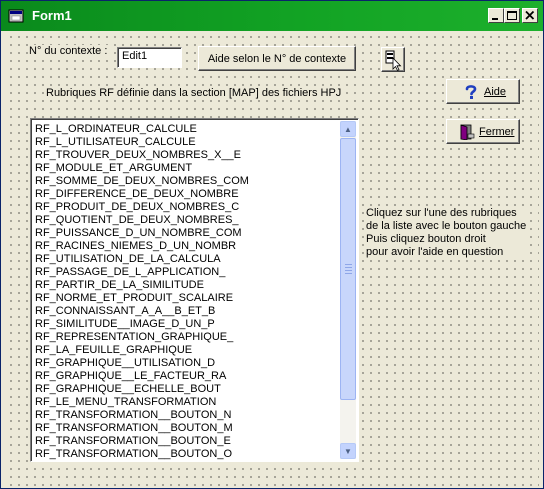 This screenshot has width=544, height=489. I want to click on aide-button: Aide, so click(483, 91).